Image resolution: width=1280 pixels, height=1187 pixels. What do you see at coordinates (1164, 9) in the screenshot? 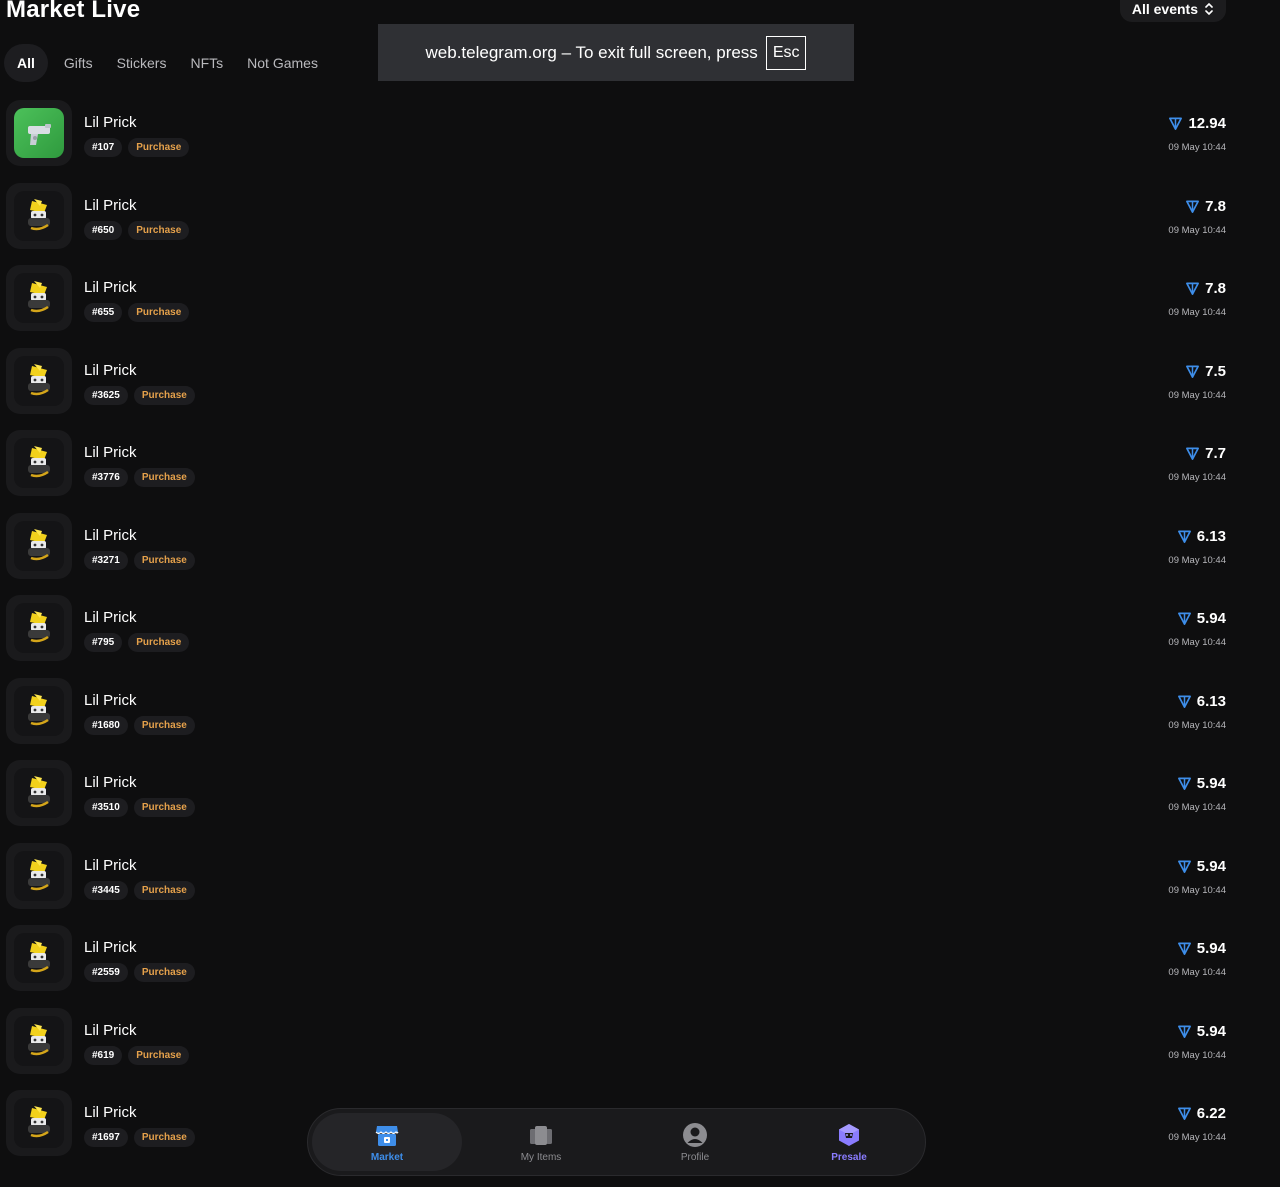
I see `events-filter-label: All events` at bounding box center [1164, 9].